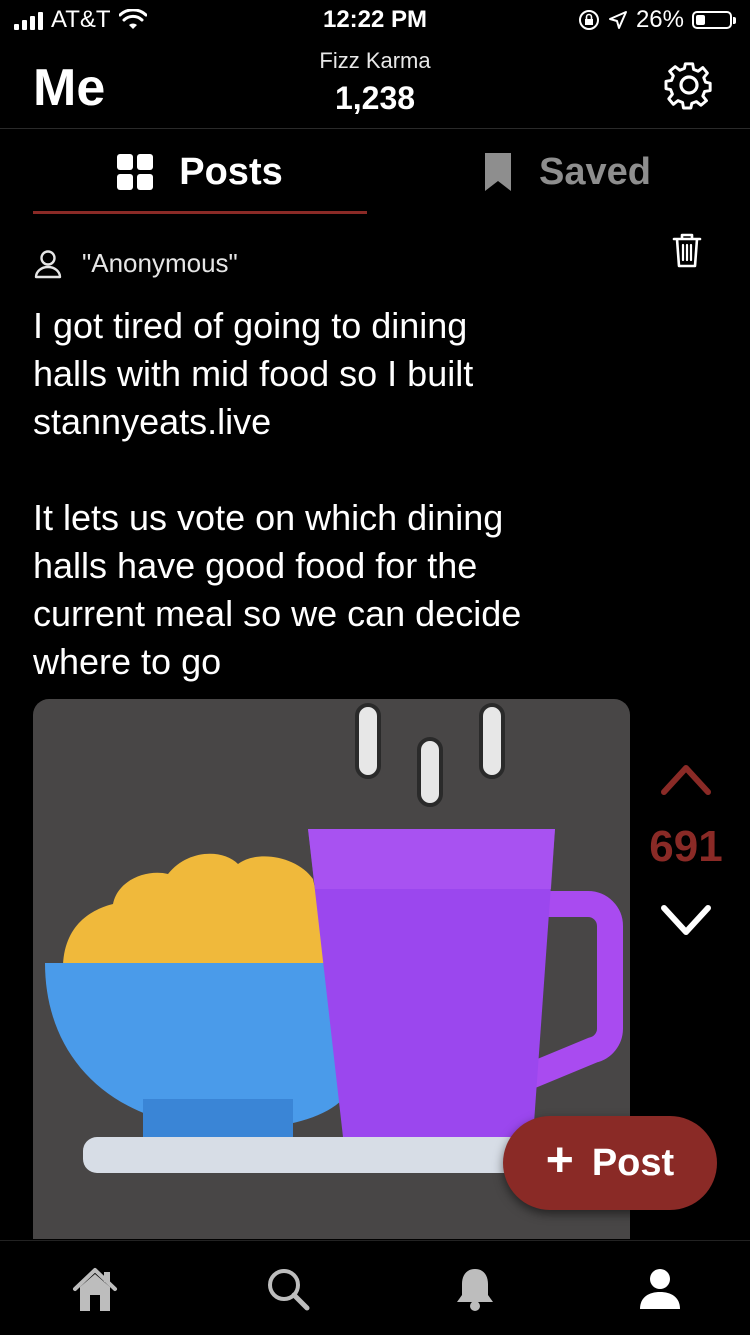 Image resolution: width=750 pixels, height=1335 pixels. I want to click on person-icon, so click(660, 1289).